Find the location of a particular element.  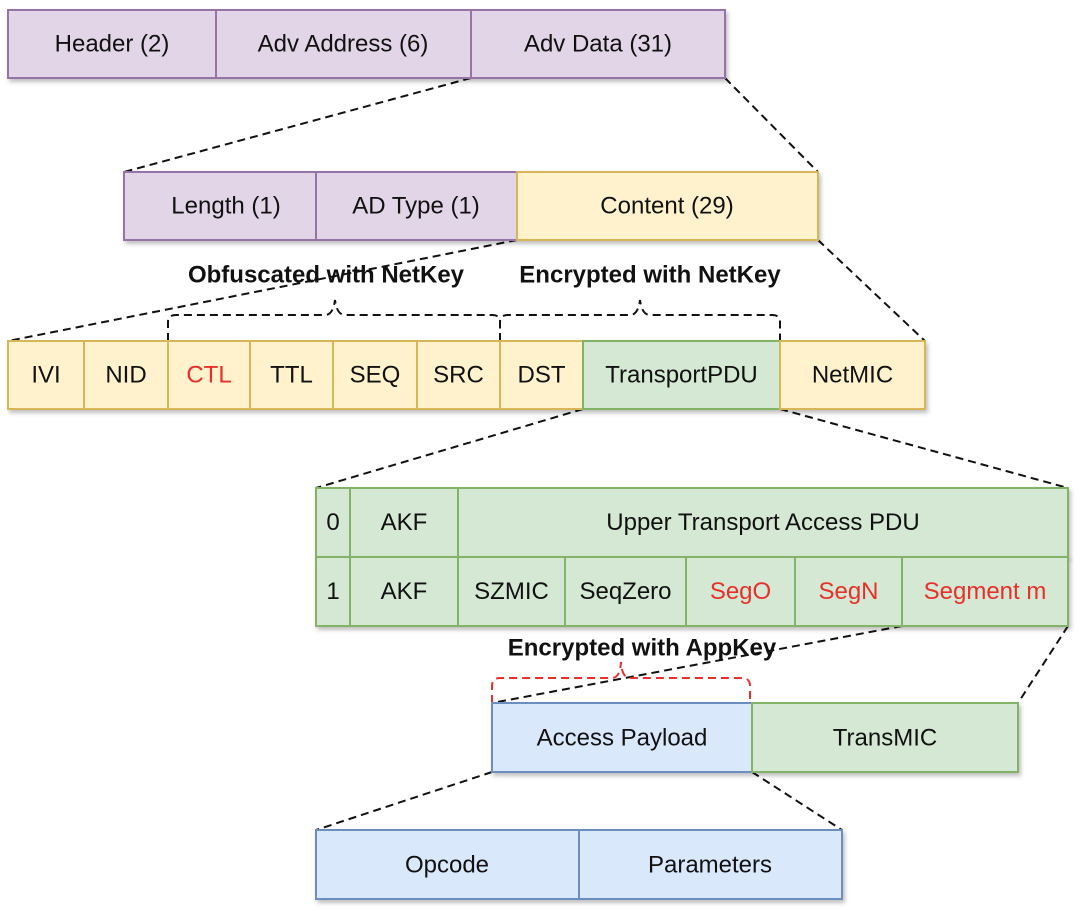

transmic-label: TransMIC is located at coordinates (885, 738).